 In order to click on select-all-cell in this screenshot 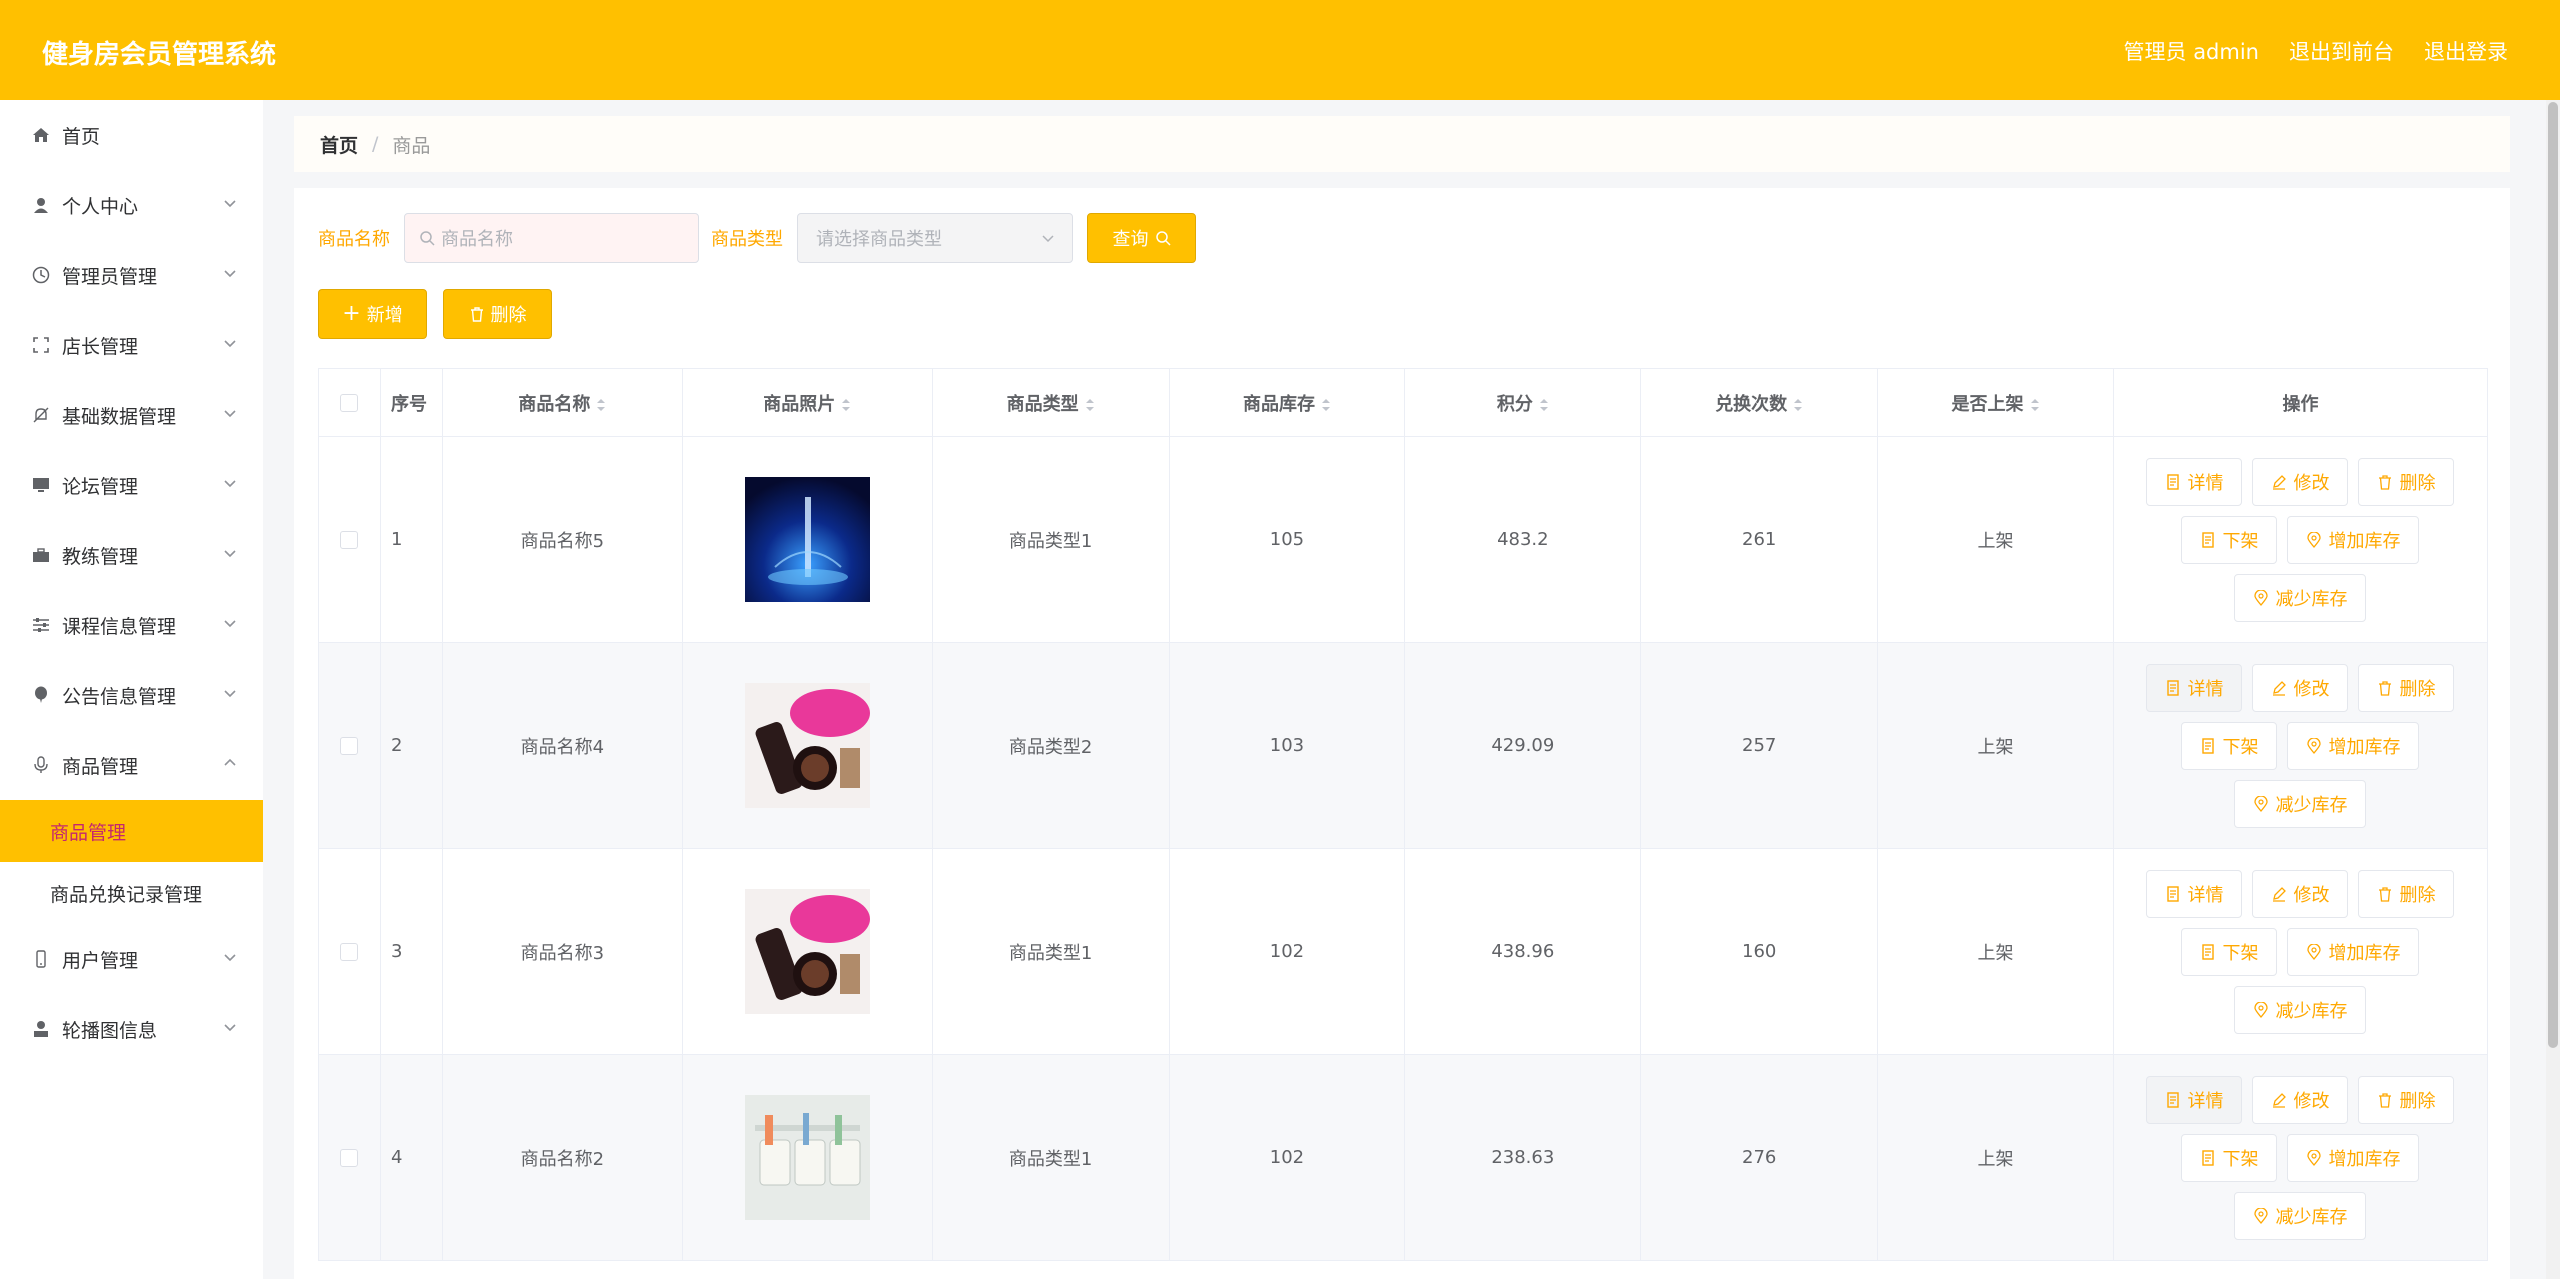, I will do `click(349, 402)`.